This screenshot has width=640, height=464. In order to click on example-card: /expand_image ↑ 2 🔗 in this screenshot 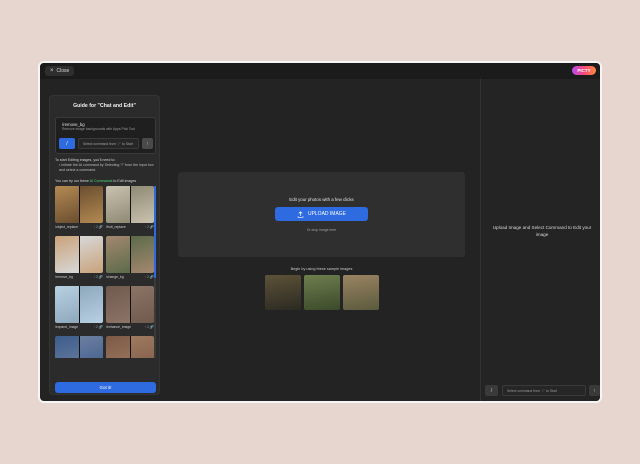, I will do `click(79, 308)`.